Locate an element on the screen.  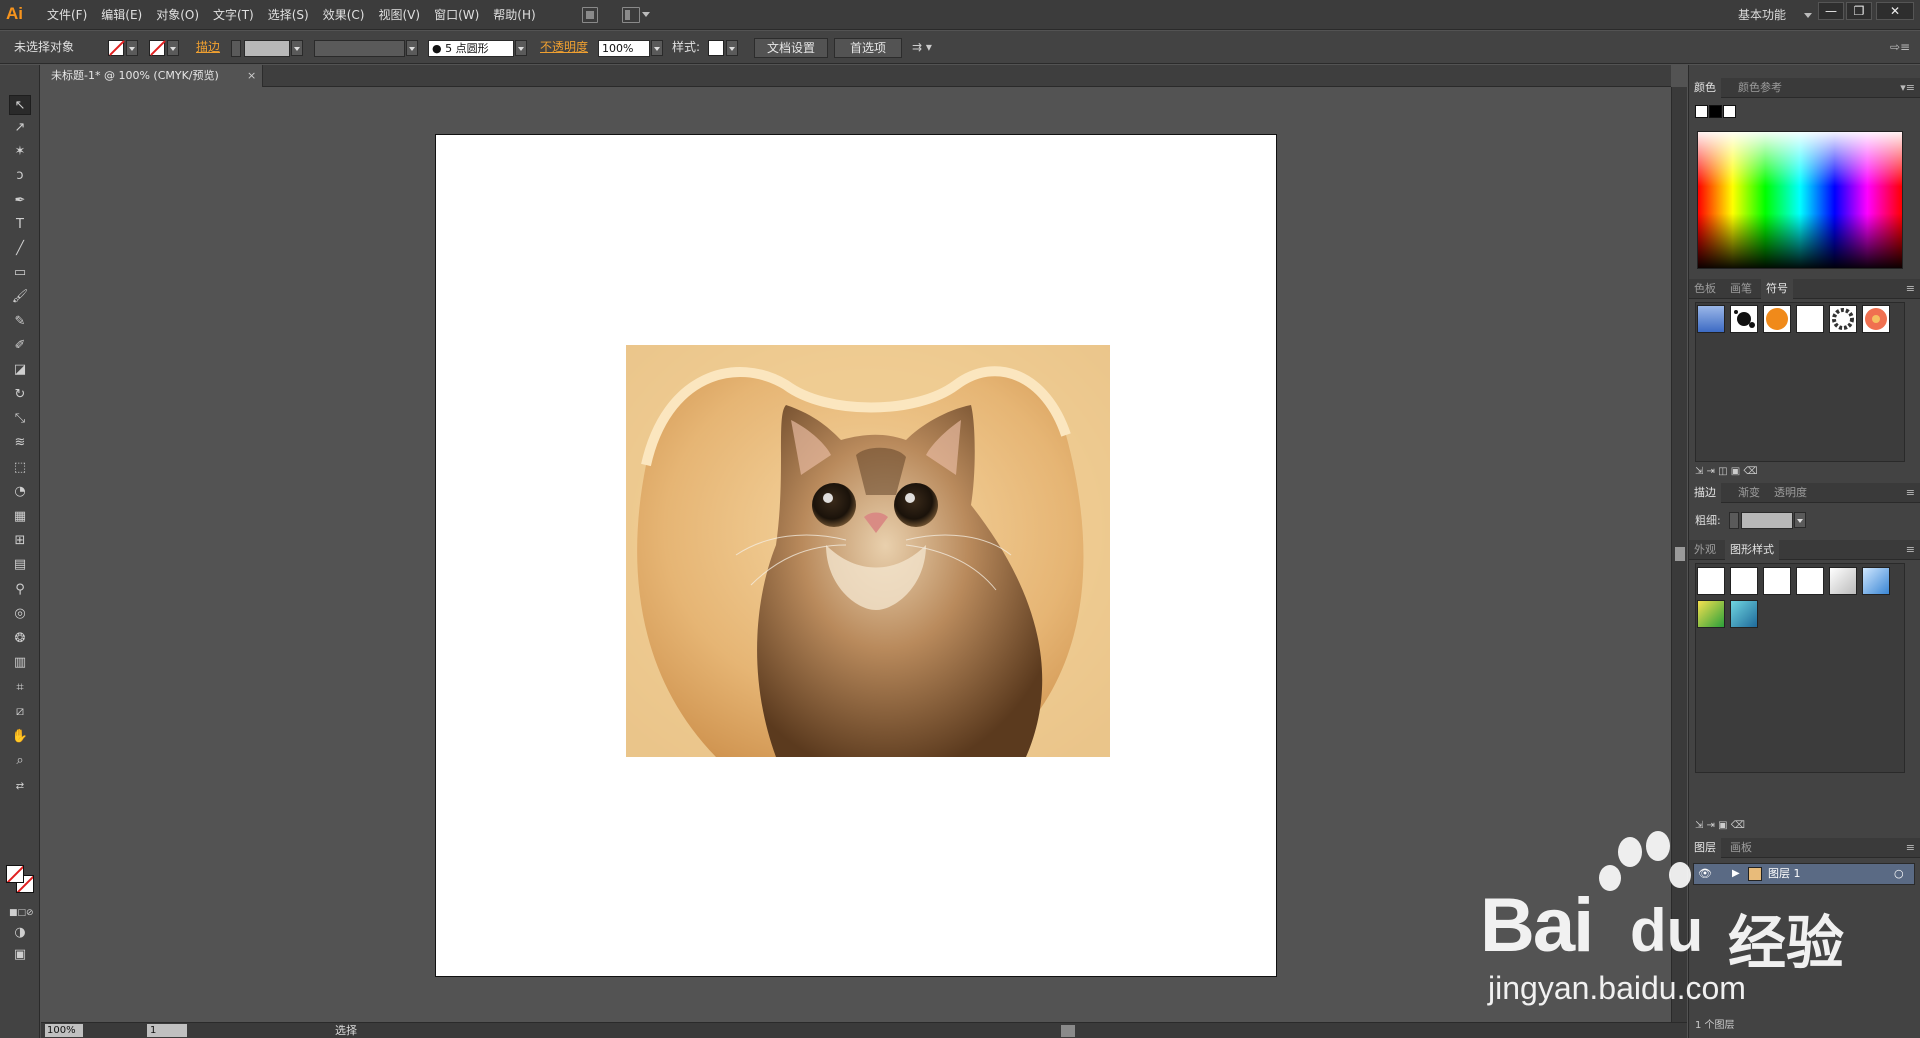
graphic-style-shadow is located at coordinates (1810, 581).